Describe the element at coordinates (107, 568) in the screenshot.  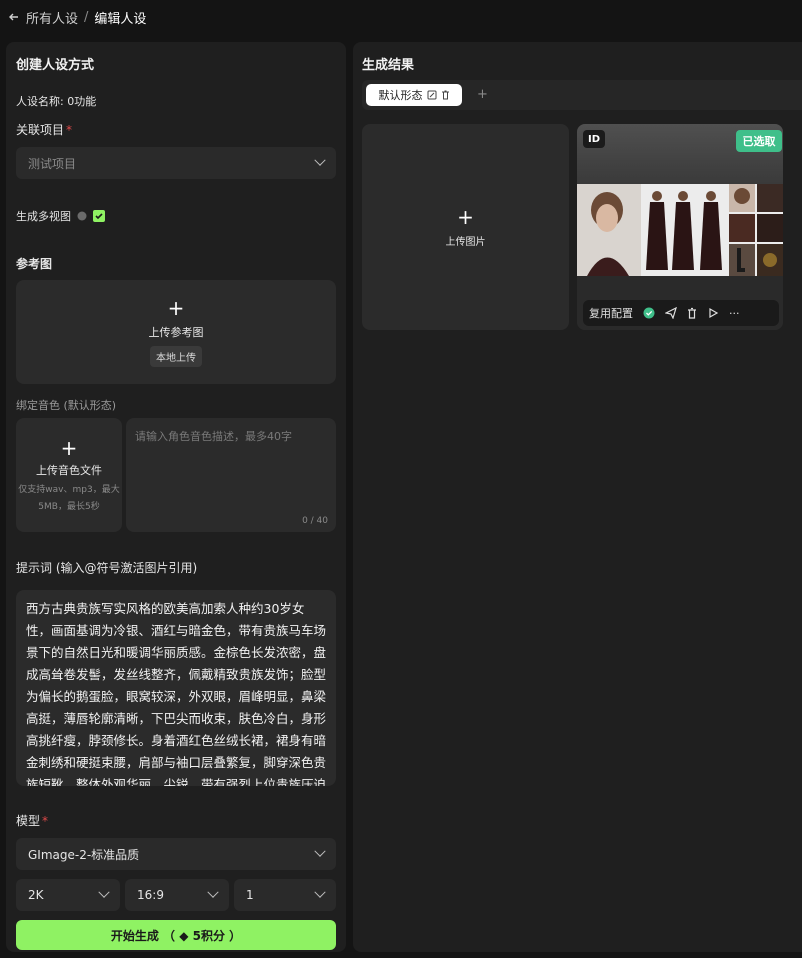
I see `prompt-label: 提示词 (输入@符号激活图片引用)` at that location.